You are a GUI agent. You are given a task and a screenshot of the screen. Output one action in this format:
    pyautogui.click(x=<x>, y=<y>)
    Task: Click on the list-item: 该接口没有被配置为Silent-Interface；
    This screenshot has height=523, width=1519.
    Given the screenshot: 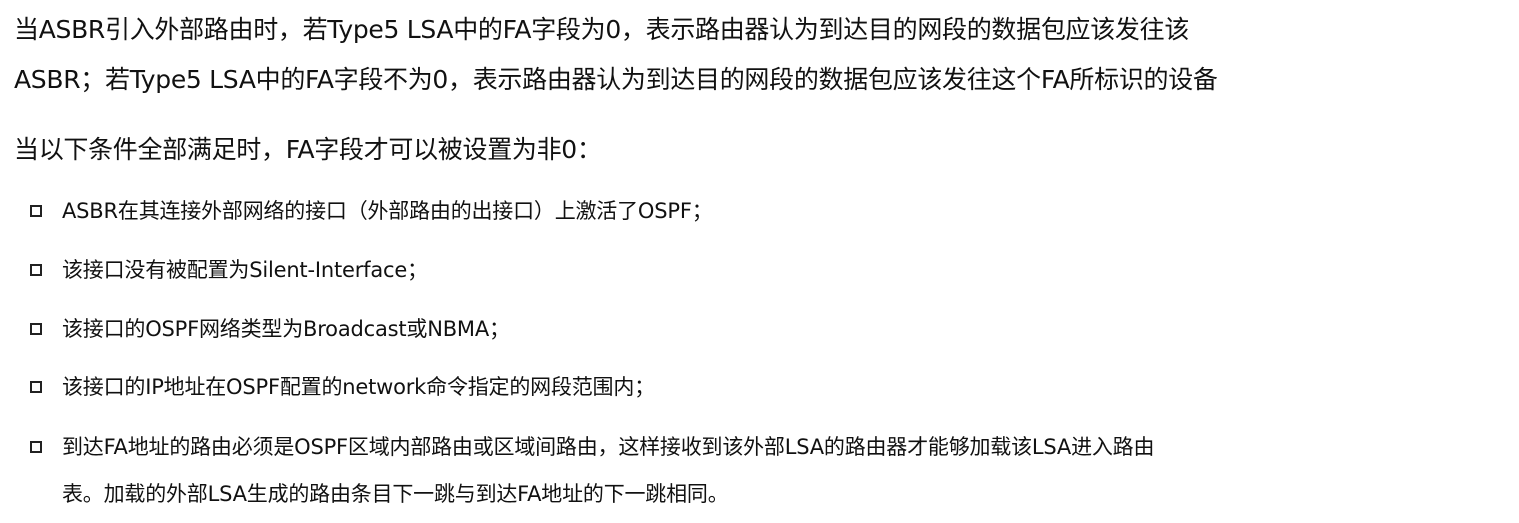 What is the action you would take?
    pyautogui.click(x=245, y=270)
    